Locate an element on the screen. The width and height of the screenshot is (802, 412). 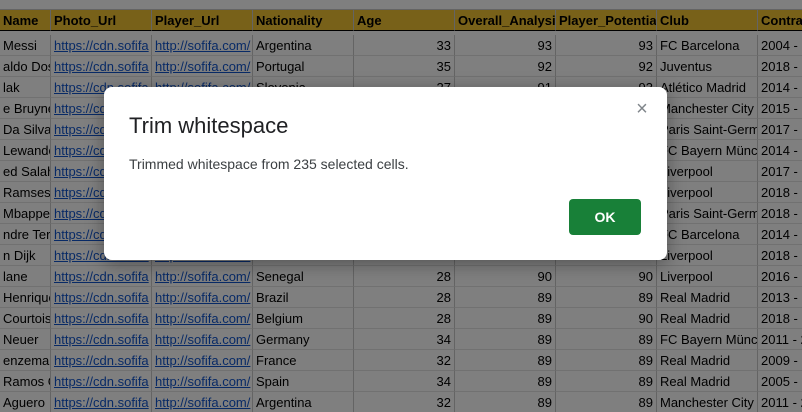
dialog-title: Trim whitespace is located at coordinates (209, 125).